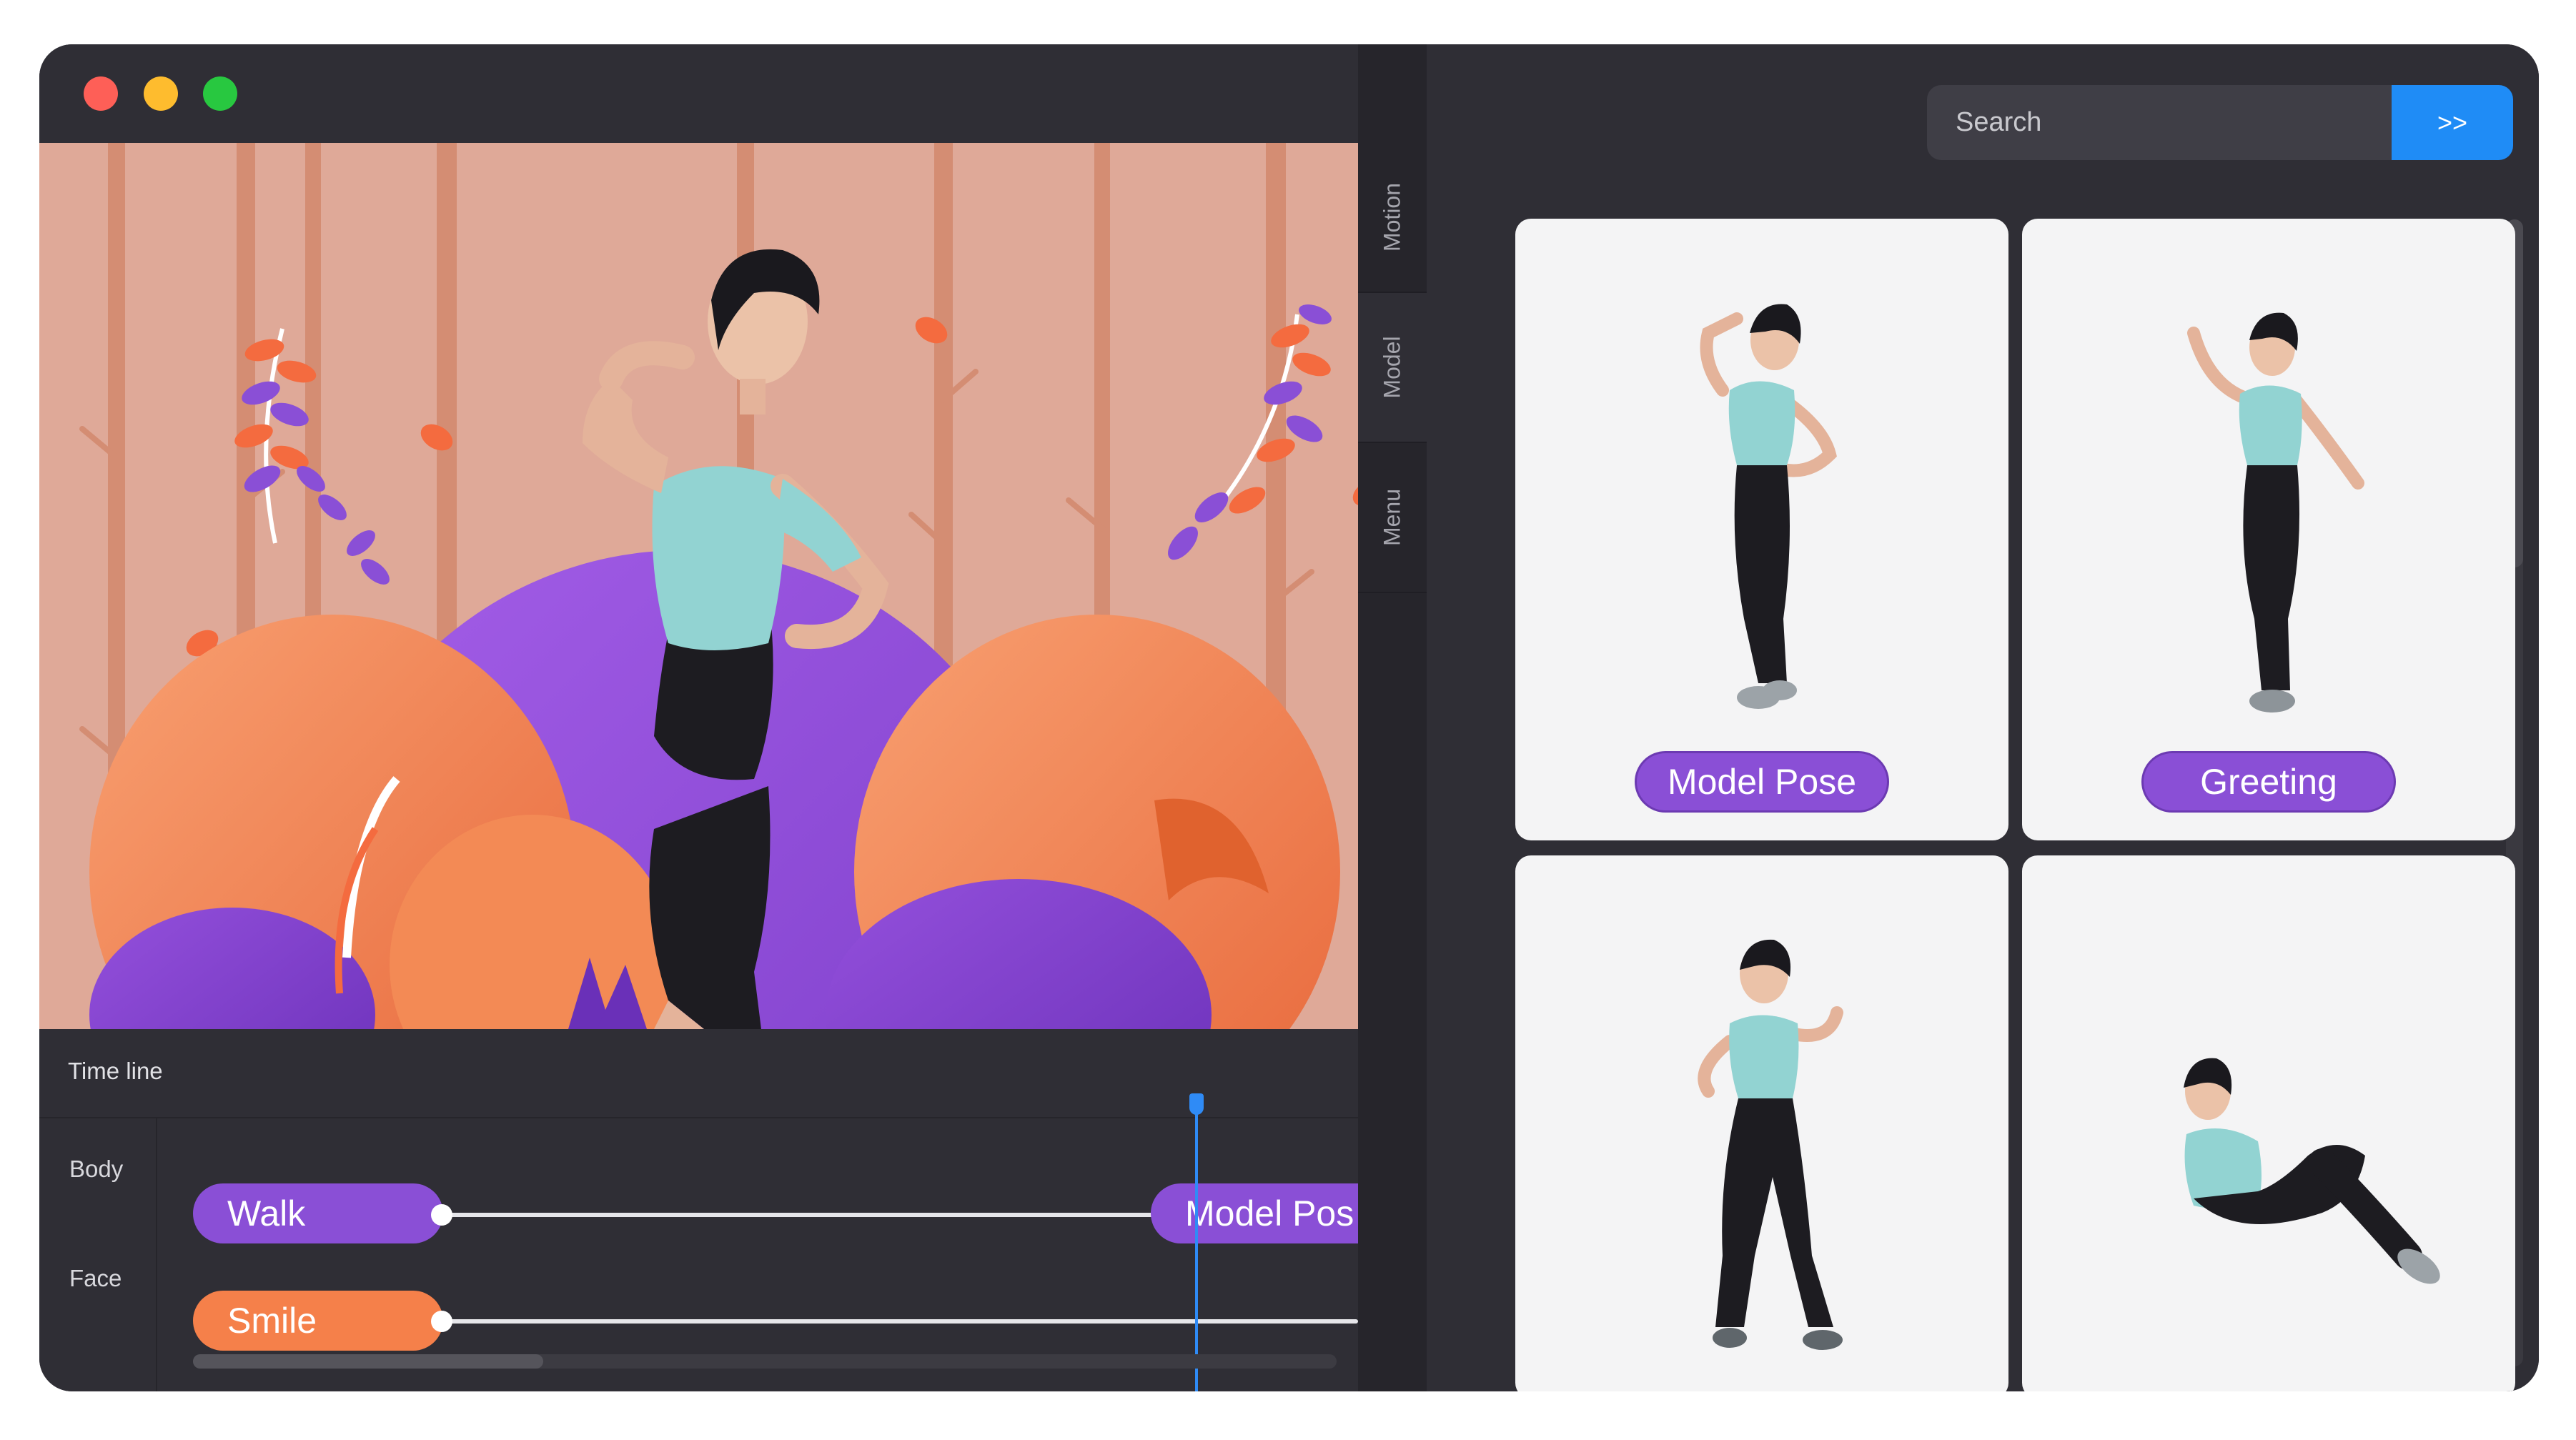 The image size is (2576, 1440). I want to click on tab-model-label: Model, so click(1392, 367).